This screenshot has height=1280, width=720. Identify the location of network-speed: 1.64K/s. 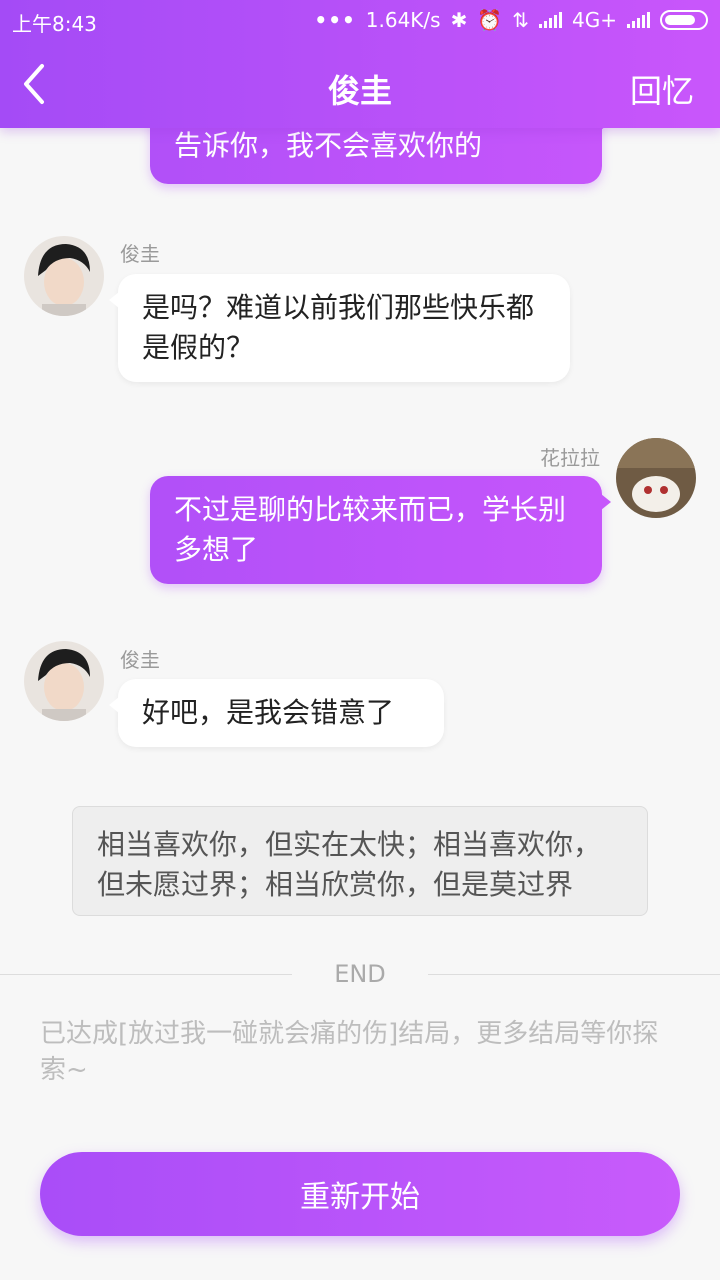
(403, 20).